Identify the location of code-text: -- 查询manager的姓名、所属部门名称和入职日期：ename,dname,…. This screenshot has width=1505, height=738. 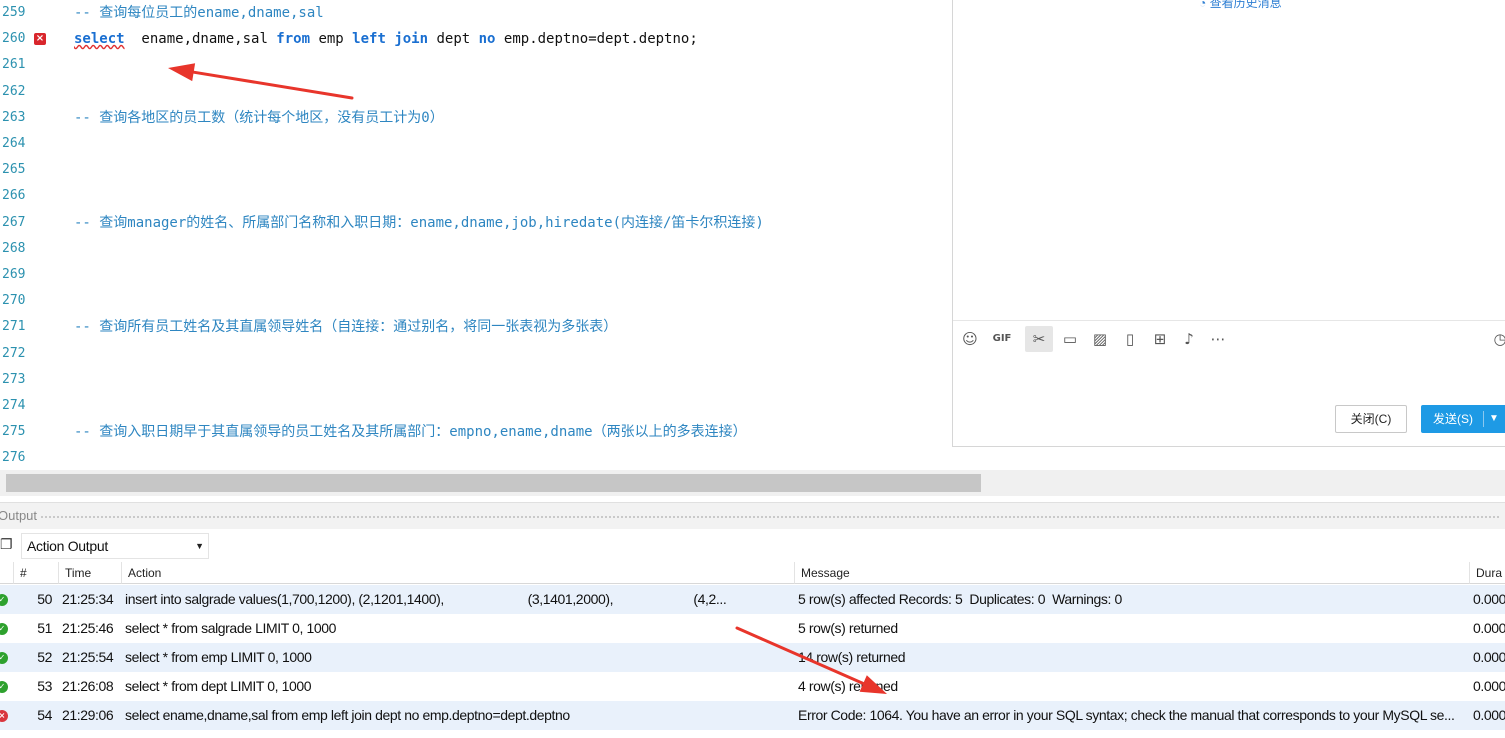
(419, 223).